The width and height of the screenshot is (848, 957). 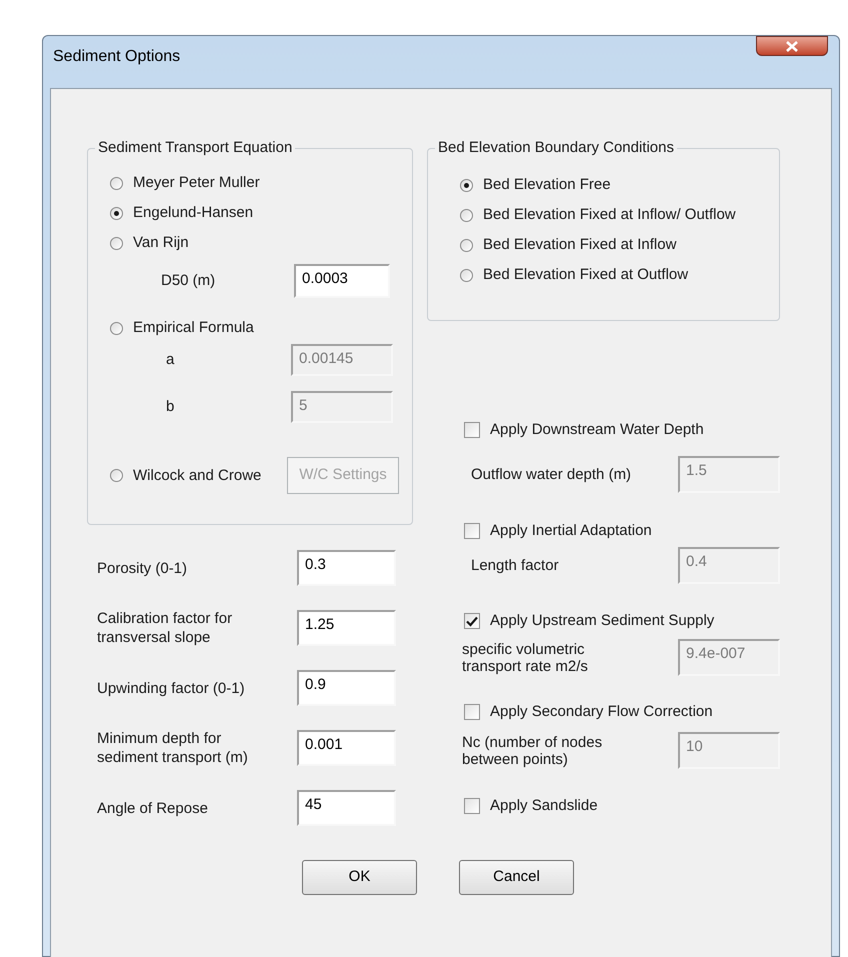 What do you see at coordinates (196, 183) in the screenshot?
I see `radio-label: Meyer Peter Muller` at bounding box center [196, 183].